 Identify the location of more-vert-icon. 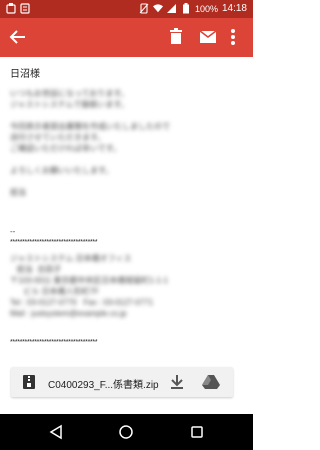
(233, 37).